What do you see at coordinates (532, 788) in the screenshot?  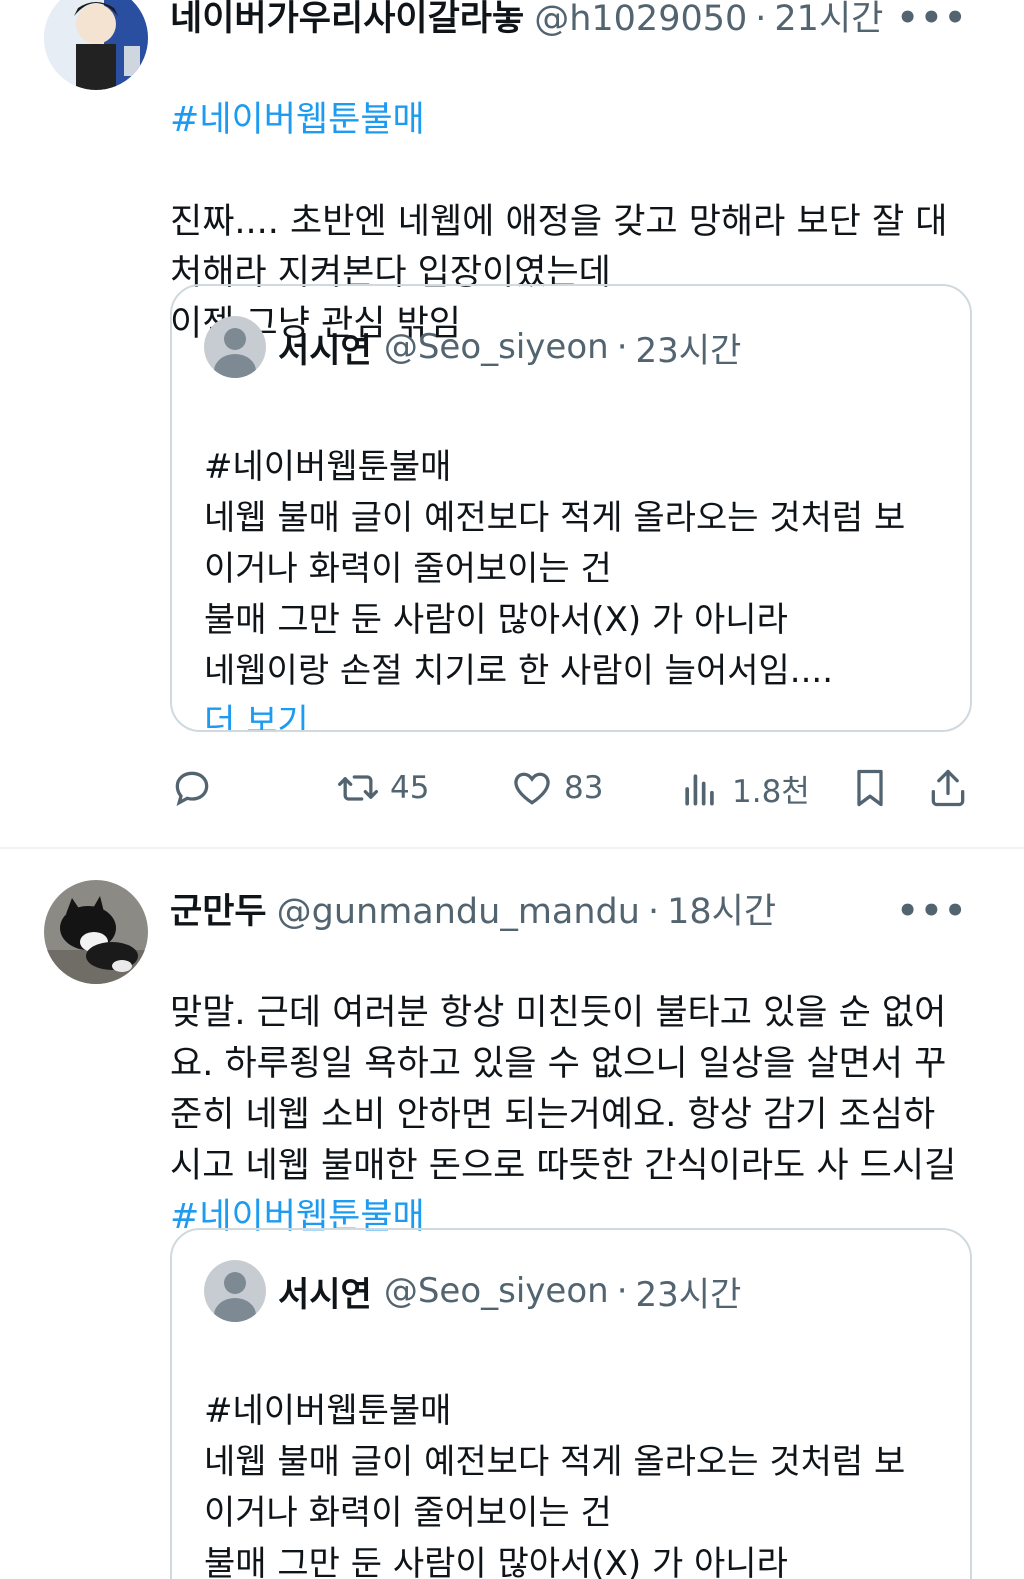 I see `like-icon` at bounding box center [532, 788].